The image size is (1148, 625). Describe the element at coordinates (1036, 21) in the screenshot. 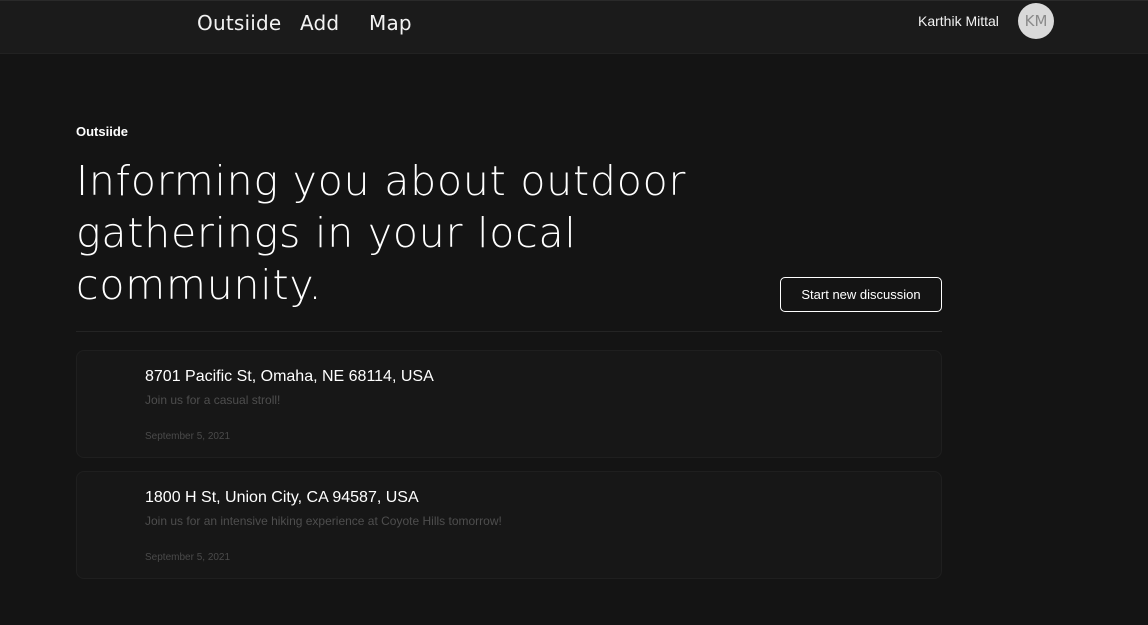

I see `user-avatar: KM` at that location.